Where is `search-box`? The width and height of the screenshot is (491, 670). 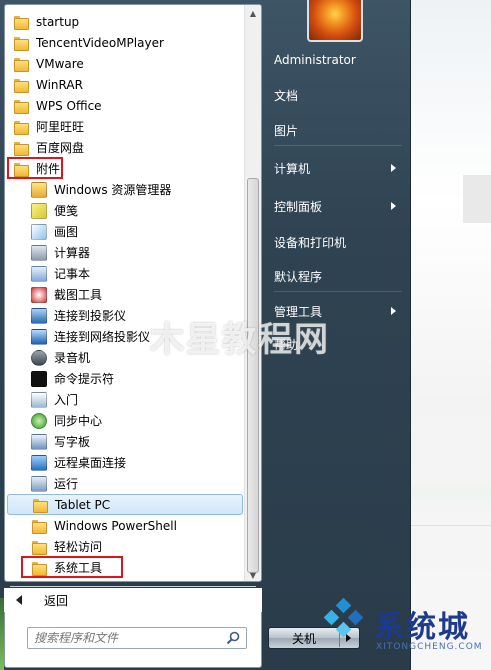
search-box is located at coordinates (137, 638).